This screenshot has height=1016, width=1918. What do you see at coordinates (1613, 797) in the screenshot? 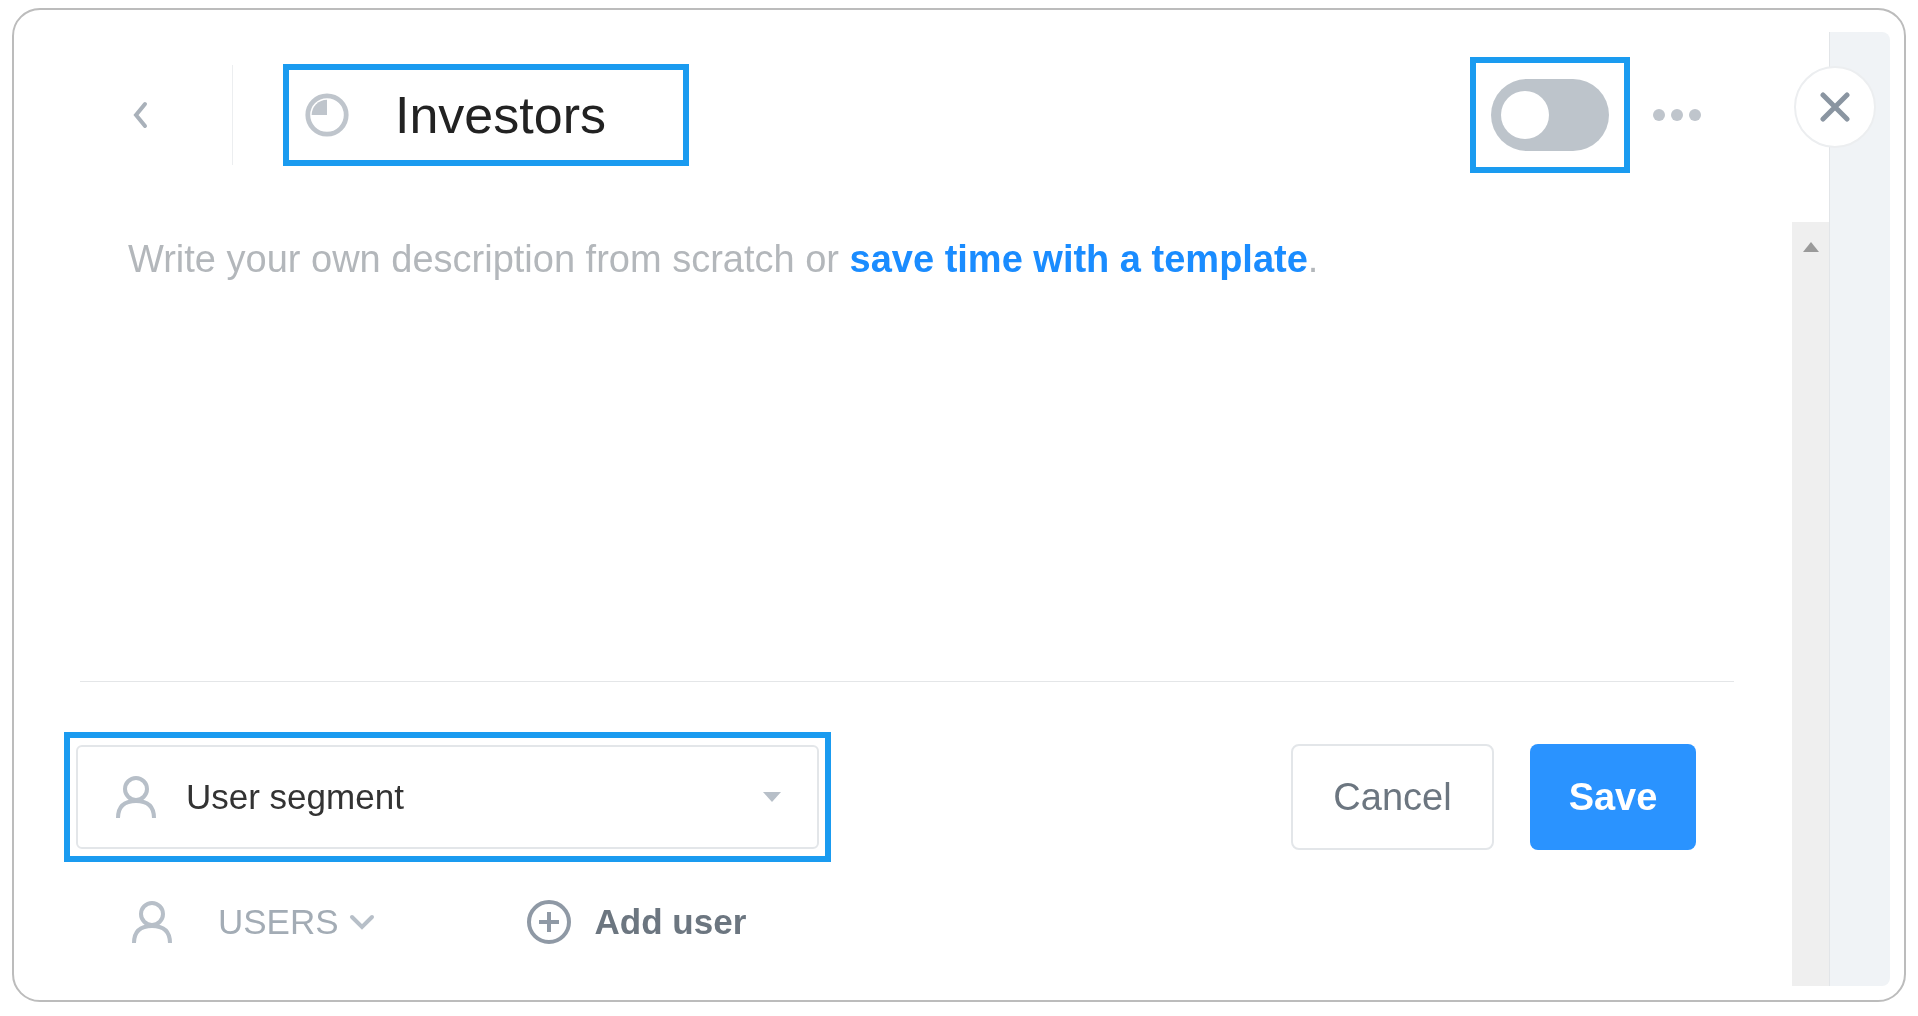
I see `save-button: Save` at bounding box center [1613, 797].